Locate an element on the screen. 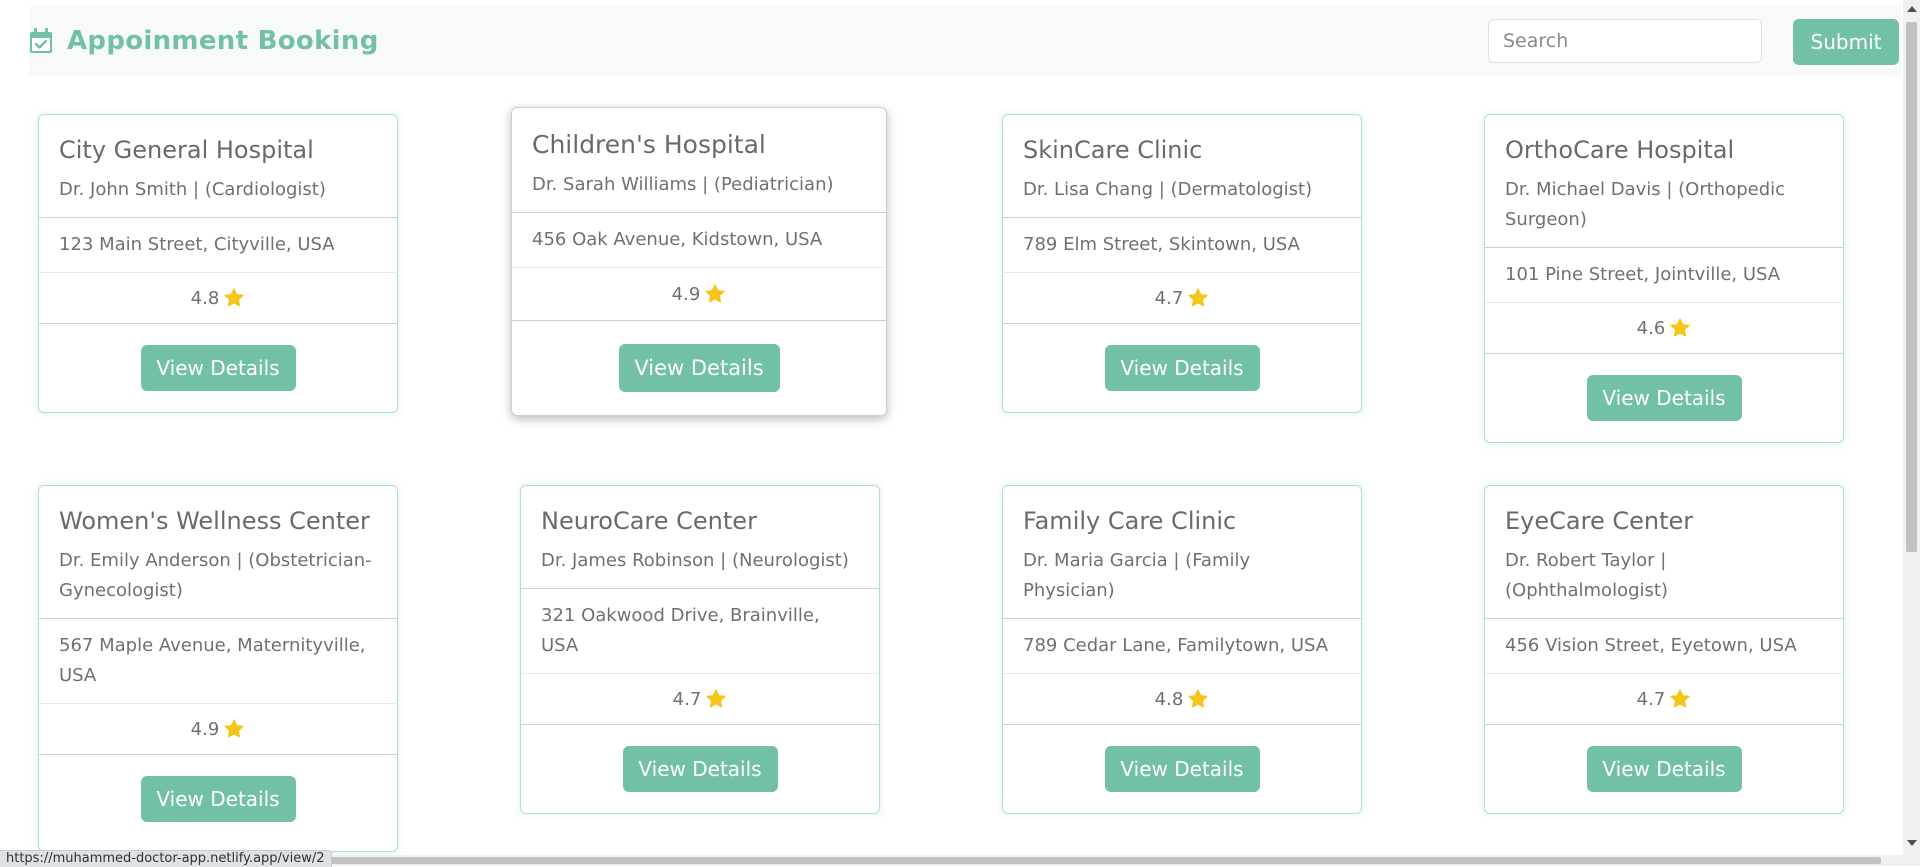 The image size is (1920, 867). vertical-scrollbar is located at coordinates (1911, 433).